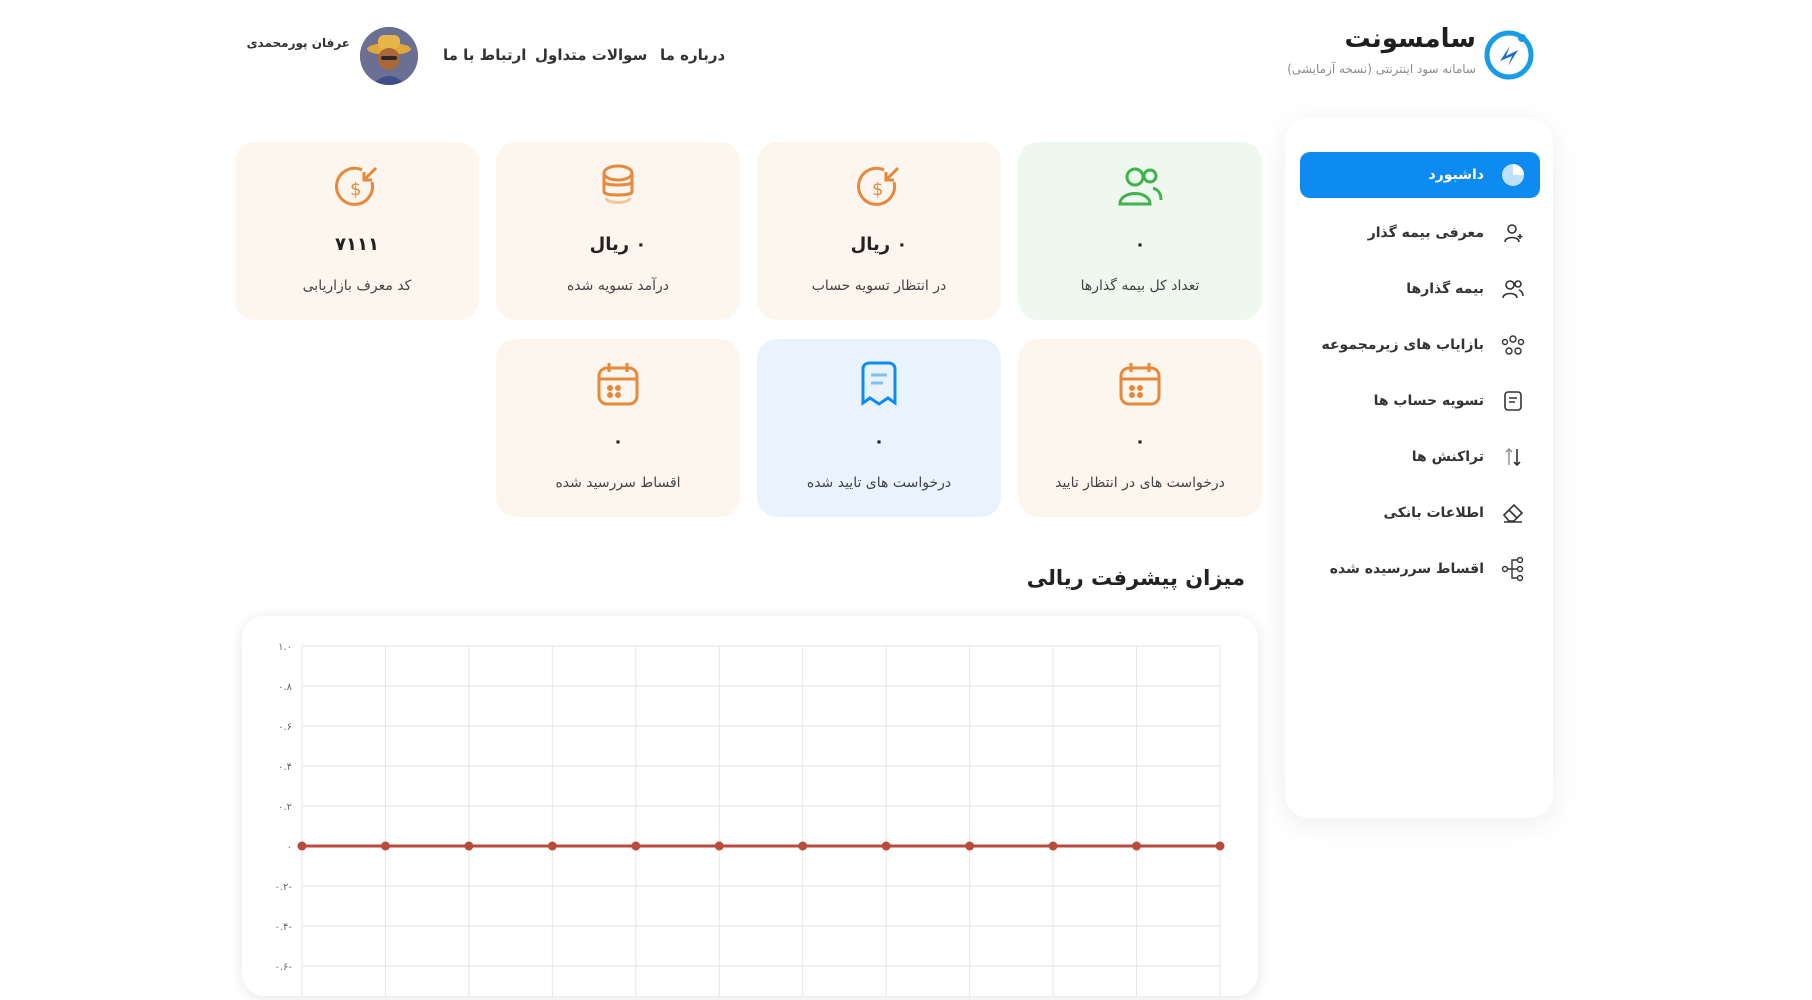  I want to click on nav-faq-link: سوالات متداول, so click(591, 55).